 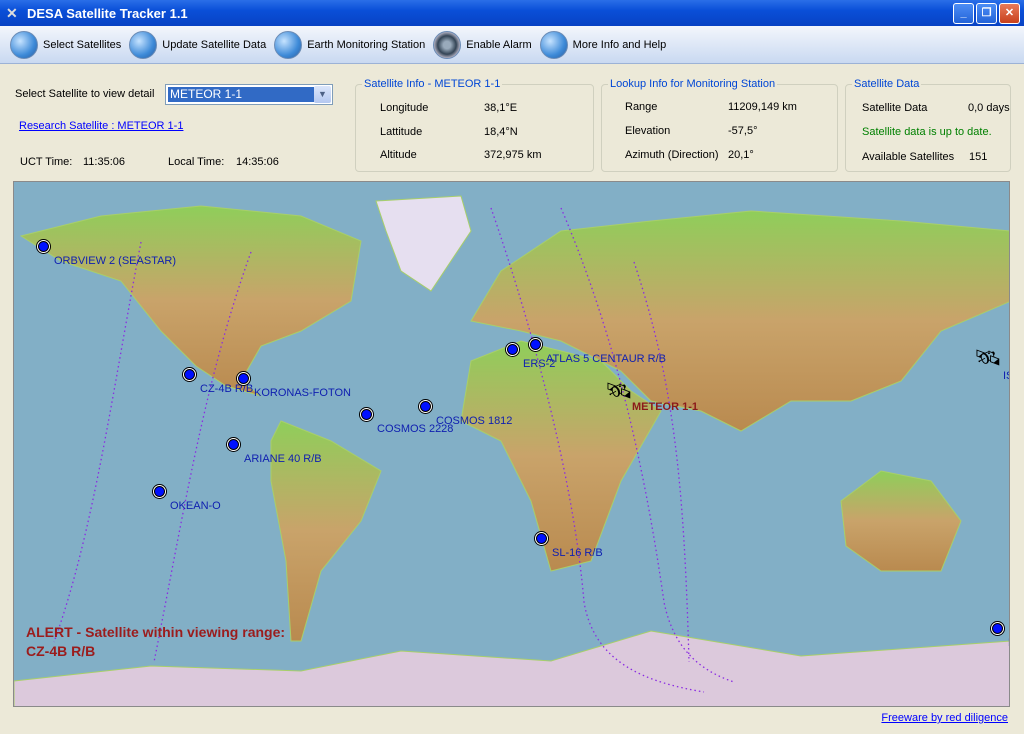 What do you see at coordinates (196, 162) in the screenshot?
I see `local-time-label: Local Time:` at bounding box center [196, 162].